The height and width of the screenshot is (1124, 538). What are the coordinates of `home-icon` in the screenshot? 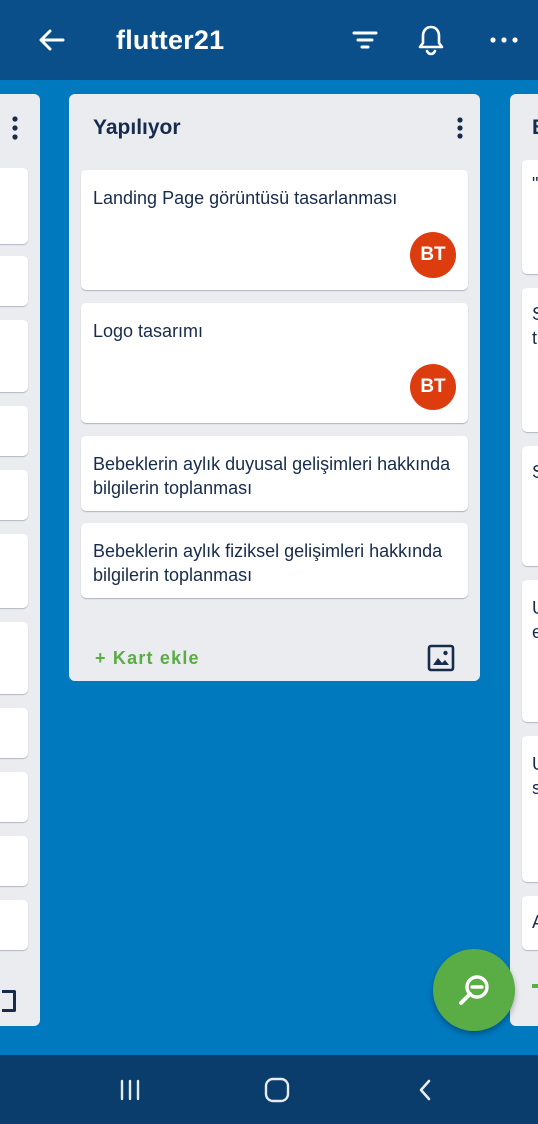 It's located at (277, 1090).